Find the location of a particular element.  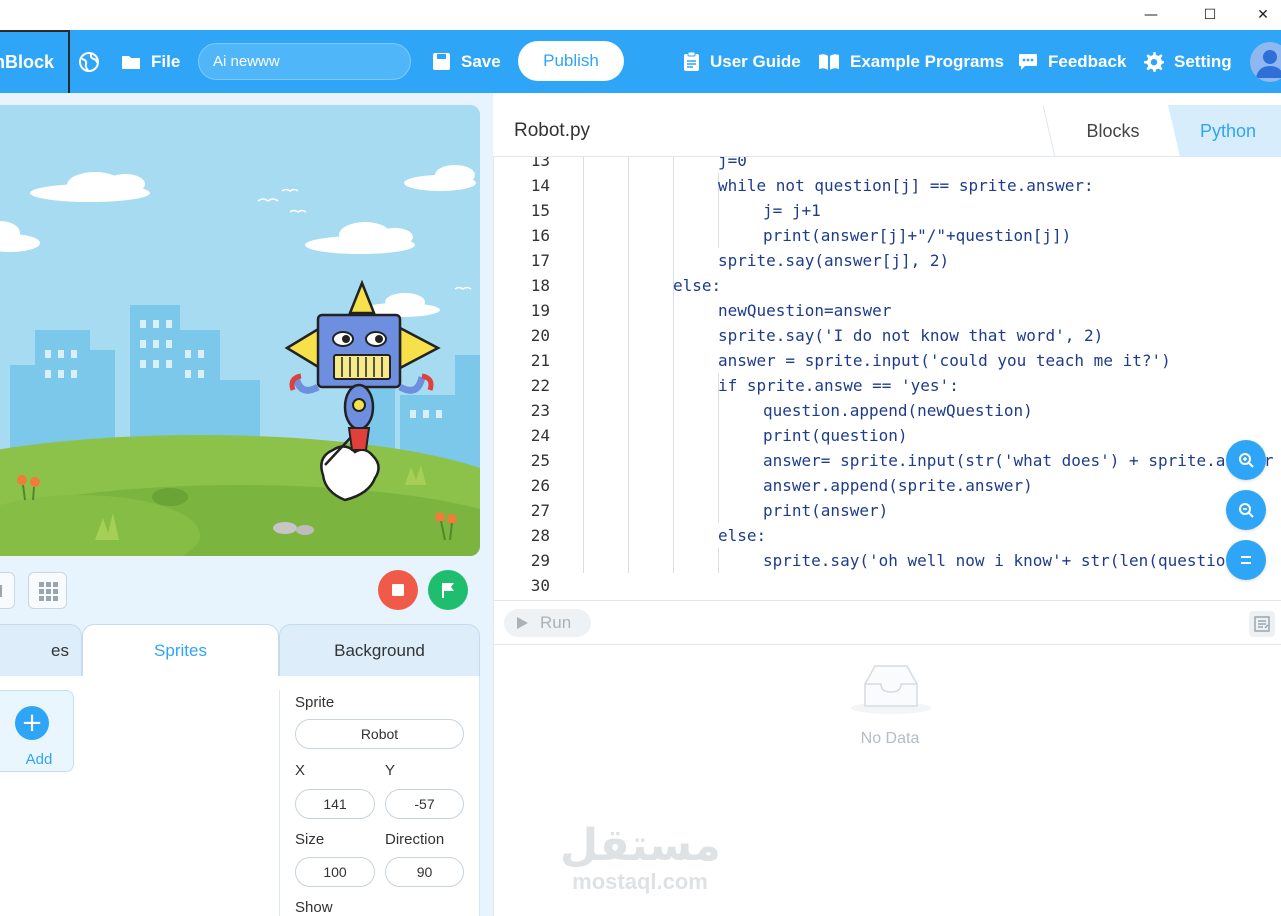

line-number: 24 is located at coordinates (540, 435).